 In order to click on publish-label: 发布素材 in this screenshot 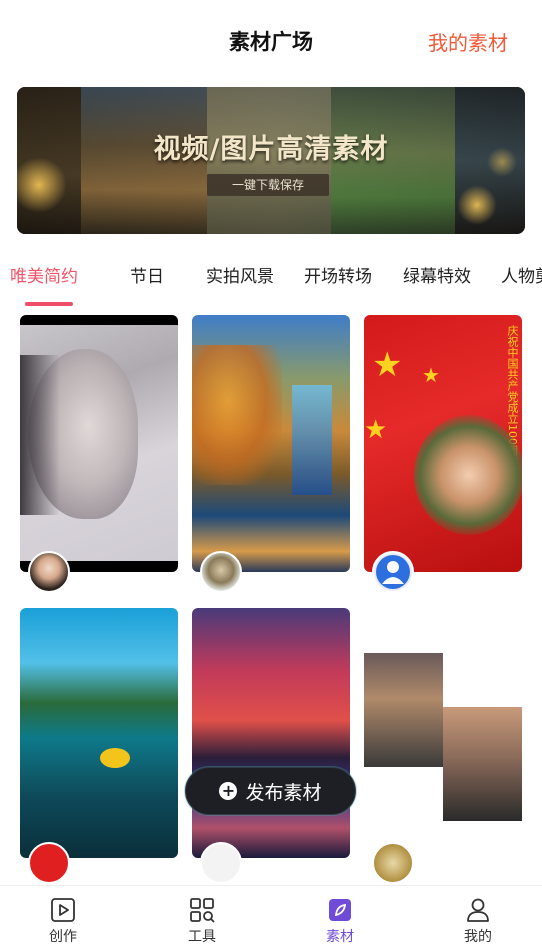, I will do `click(283, 792)`.